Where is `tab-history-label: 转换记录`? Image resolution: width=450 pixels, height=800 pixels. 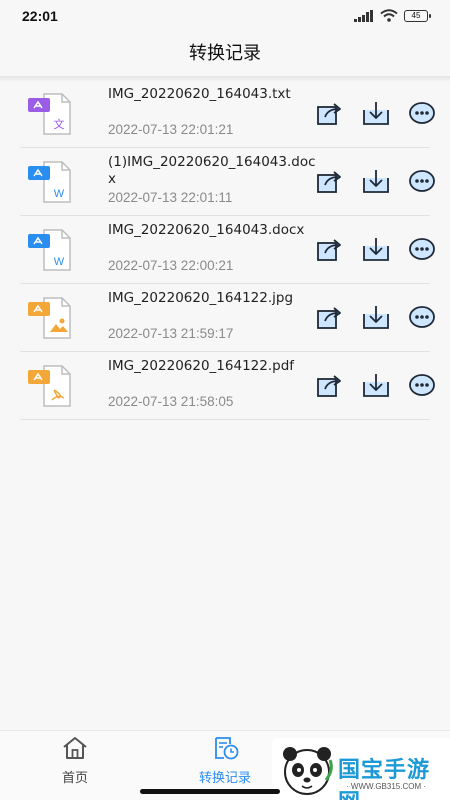 tab-history-label: 转换记录 is located at coordinates (224, 778).